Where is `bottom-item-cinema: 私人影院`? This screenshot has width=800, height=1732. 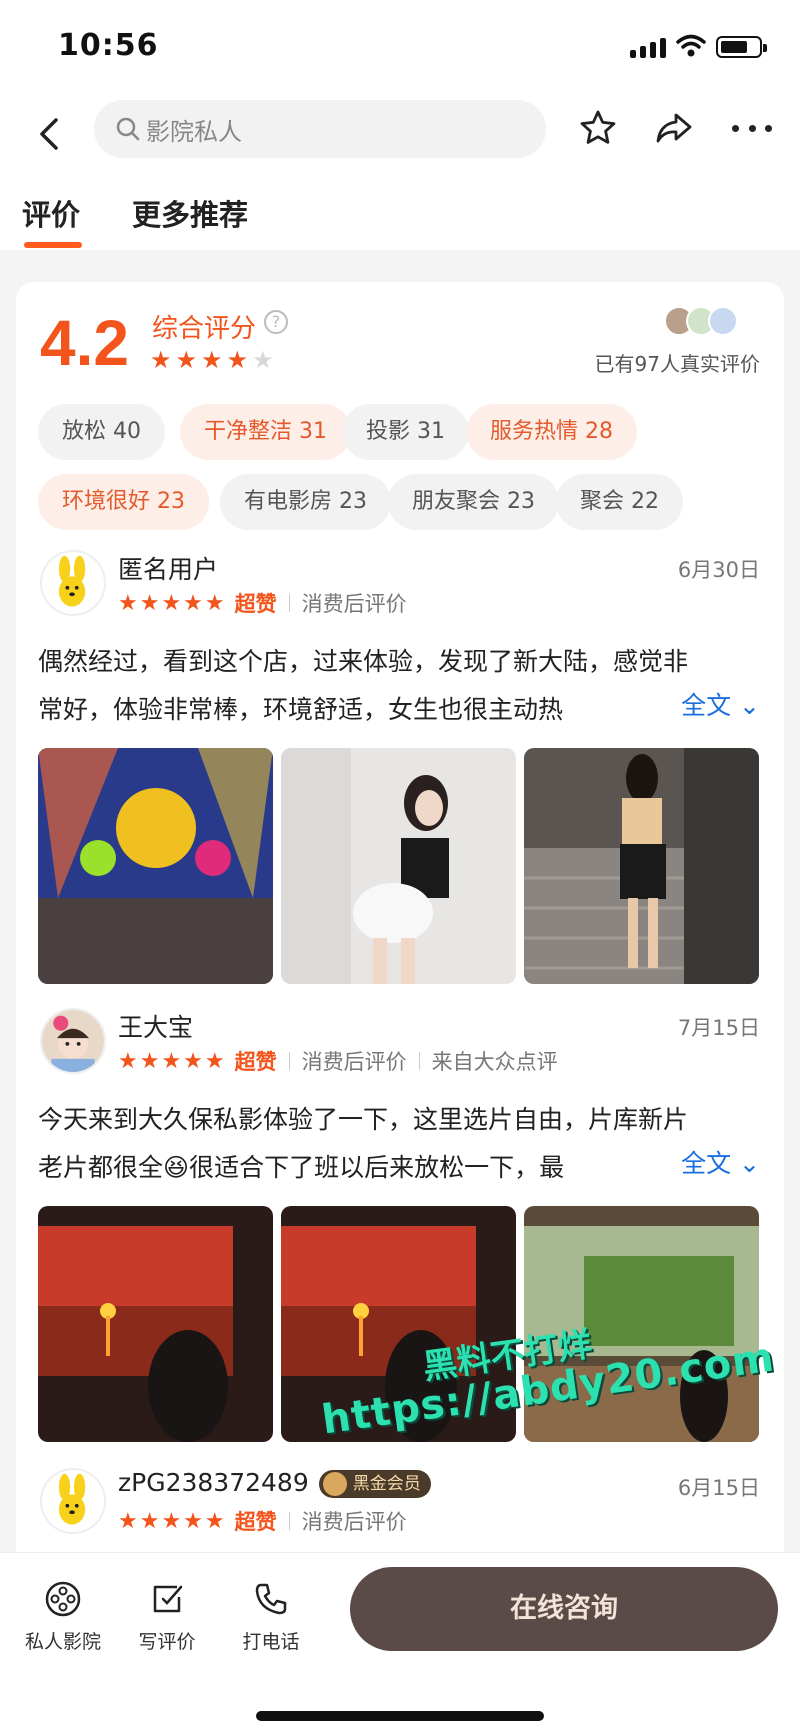 bottom-item-cinema: 私人影院 is located at coordinates (63, 1616).